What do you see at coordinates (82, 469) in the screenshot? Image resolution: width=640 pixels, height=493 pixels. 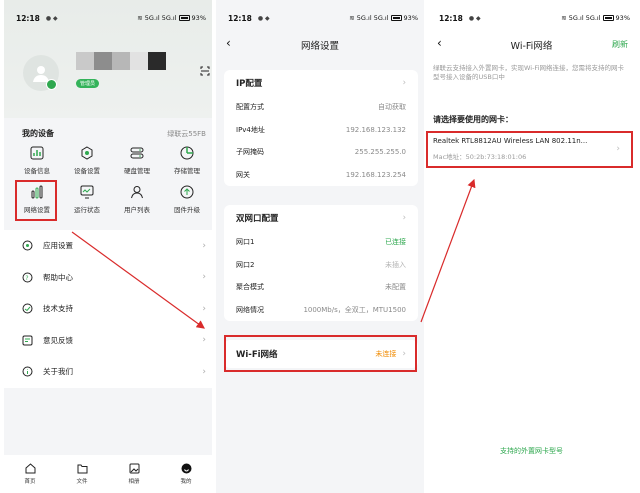 I see `folder-icon` at bounding box center [82, 469].